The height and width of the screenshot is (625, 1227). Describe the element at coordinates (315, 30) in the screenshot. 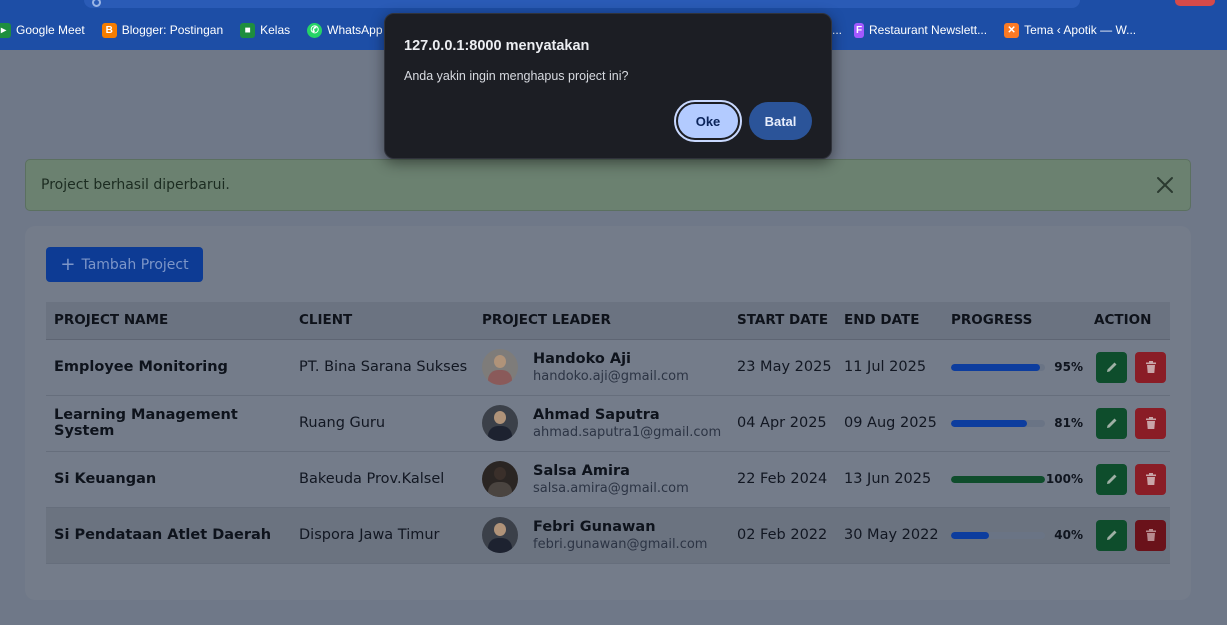

I see `whatsapp-icon: ✆` at that location.